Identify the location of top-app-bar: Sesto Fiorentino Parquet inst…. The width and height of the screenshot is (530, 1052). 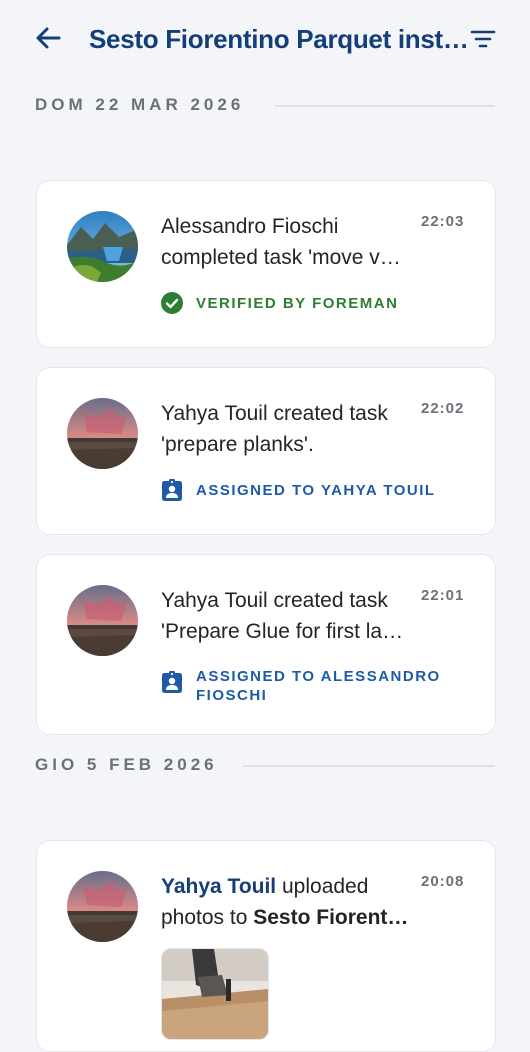
(265, 38).